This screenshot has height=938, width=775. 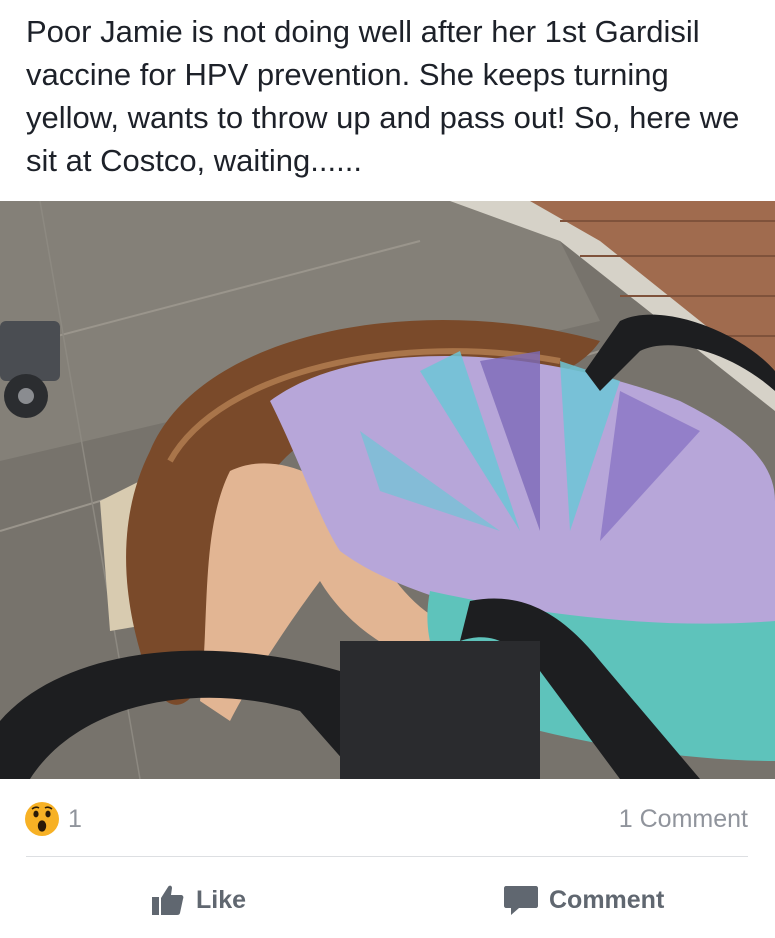 I want to click on like-button: Like, so click(x=198, y=900).